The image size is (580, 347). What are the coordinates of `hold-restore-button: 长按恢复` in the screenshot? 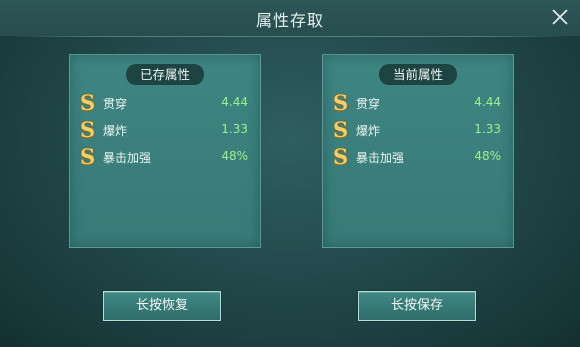 It's located at (162, 306).